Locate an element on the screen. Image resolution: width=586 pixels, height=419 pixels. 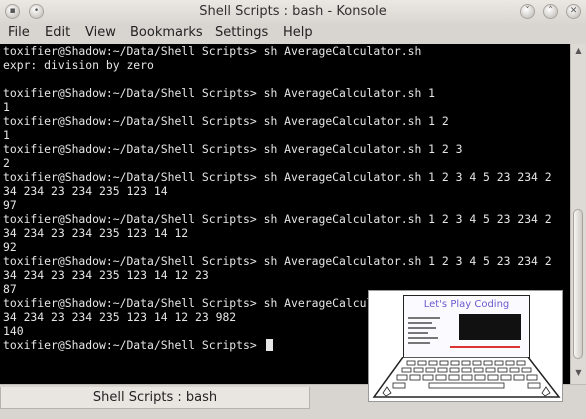
terminal-prompt-line: toxifier@Shadow:~/Data/Shell Scripts> is located at coordinates (138, 345).